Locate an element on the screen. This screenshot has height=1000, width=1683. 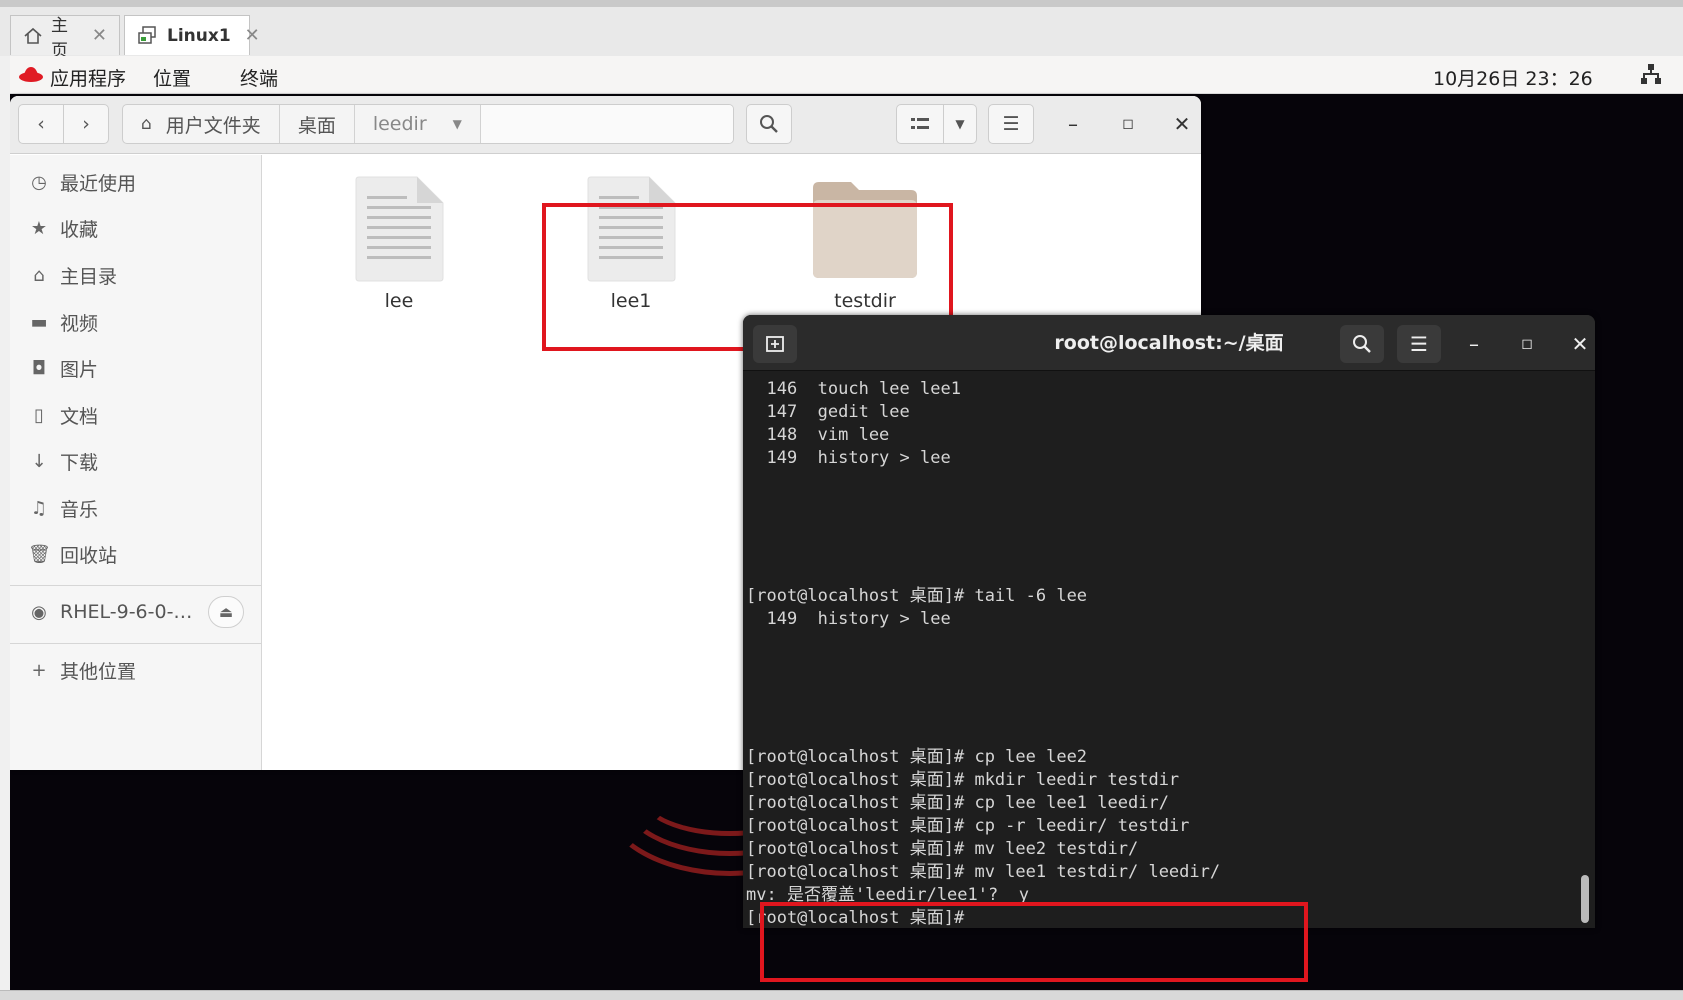
vm-status-strip is located at coordinates (841, 995).